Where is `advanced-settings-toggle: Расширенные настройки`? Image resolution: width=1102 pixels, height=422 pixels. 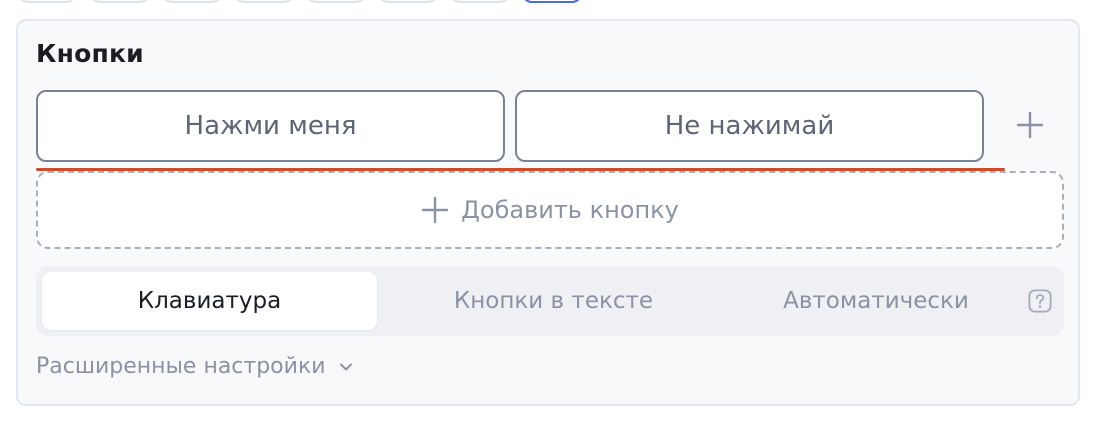
advanced-settings-toggle: Расширенные настройки is located at coordinates (195, 366).